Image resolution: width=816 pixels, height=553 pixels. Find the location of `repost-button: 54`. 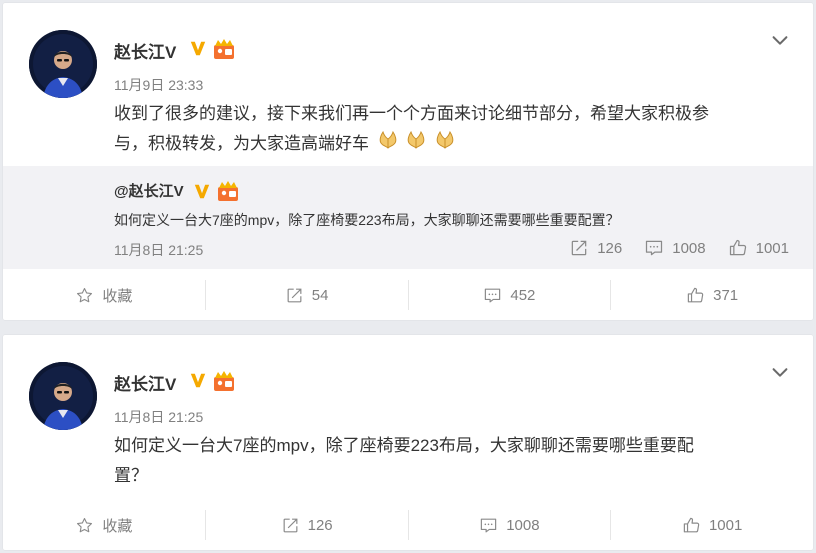

repost-button: 54 is located at coordinates (307, 295).